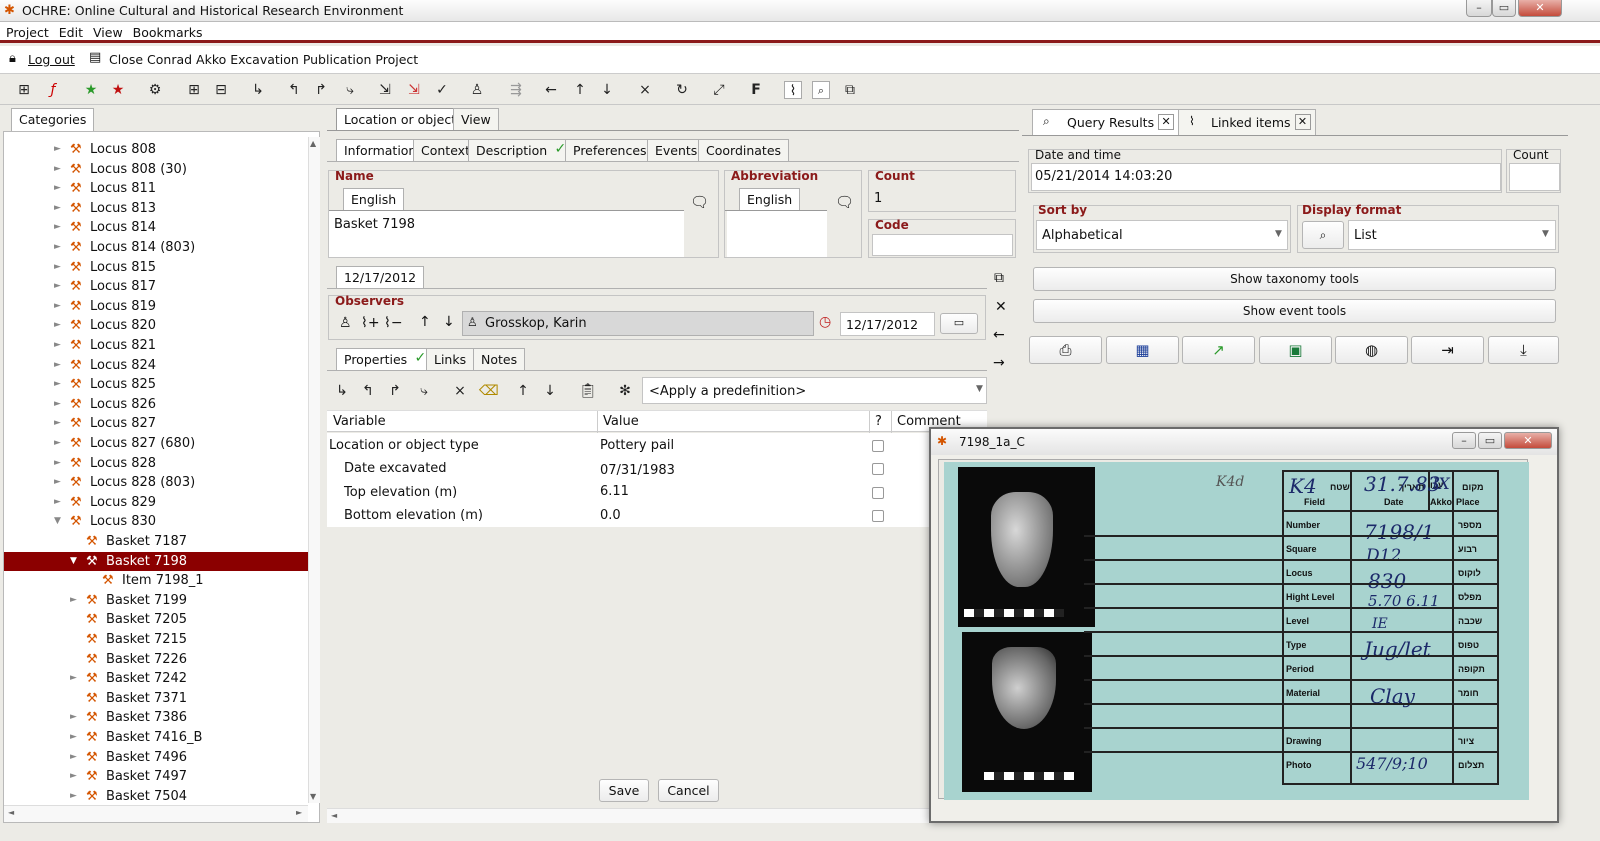 This screenshot has width=1600, height=841. I want to click on tree-item: ► ⚒ Locus 819, so click(157, 306).